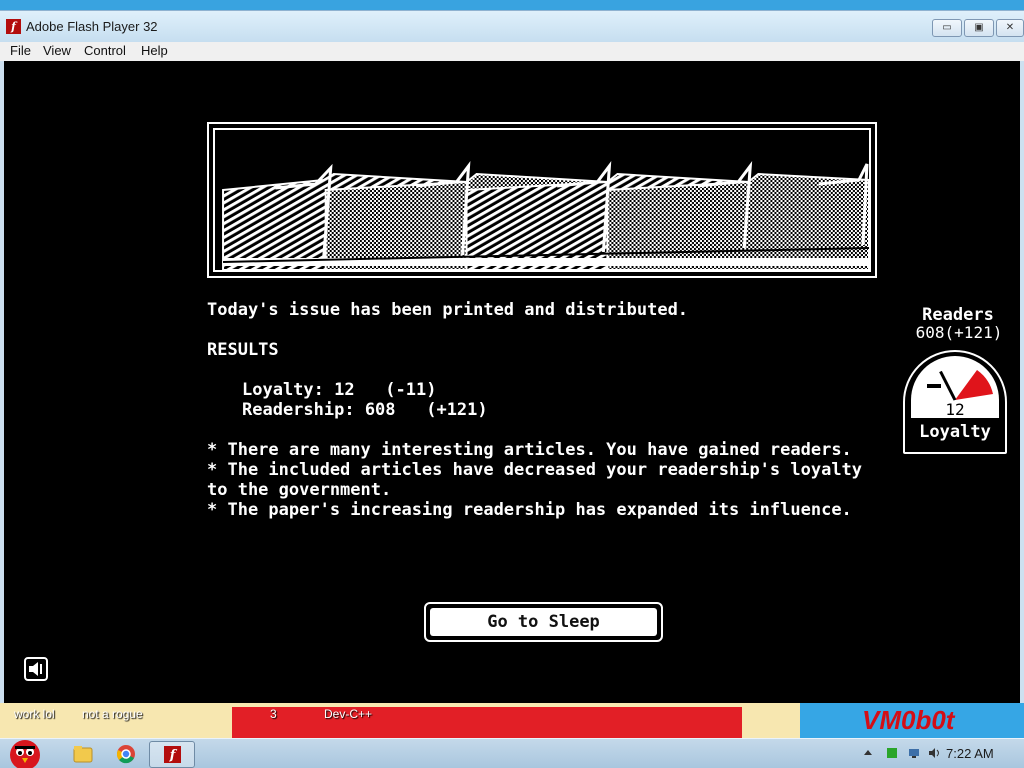  Describe the element at coordinates (1022, 382) in the screenshot. I see `window-frame-right` at that location.